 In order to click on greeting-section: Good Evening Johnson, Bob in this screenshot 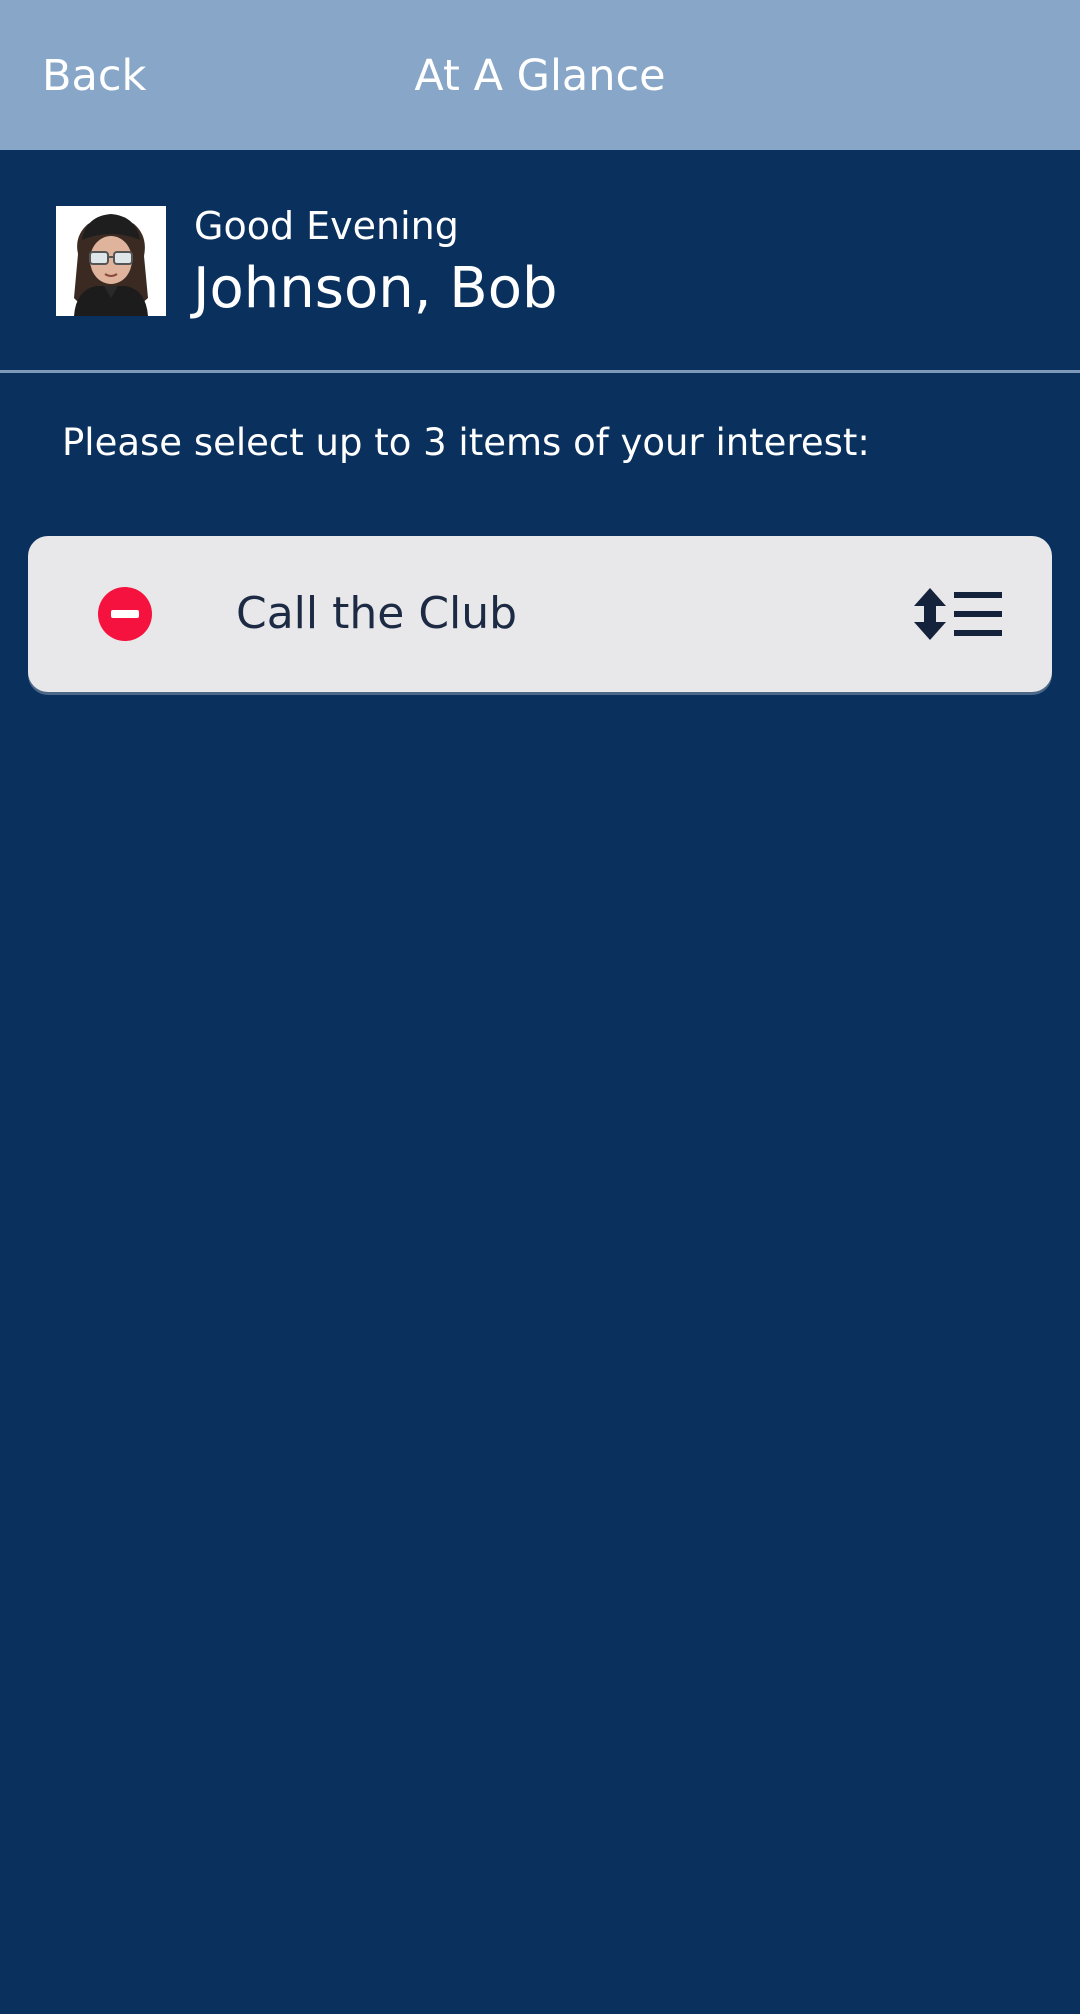, I will do `click(540, 261)`.